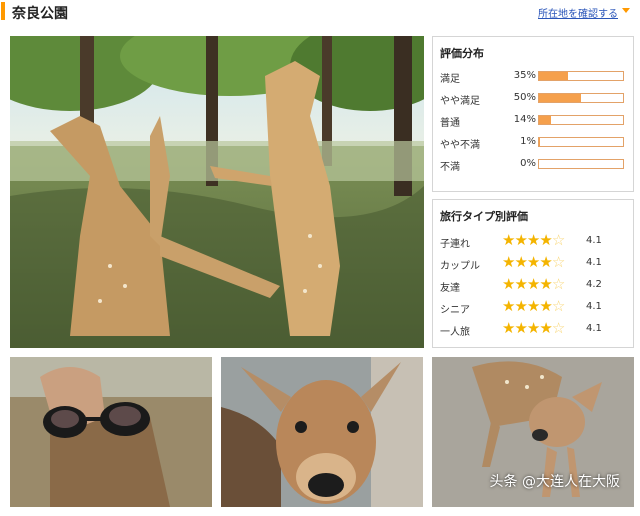  I want to click on location-link: 所在地を確認する, so click(578, 12).